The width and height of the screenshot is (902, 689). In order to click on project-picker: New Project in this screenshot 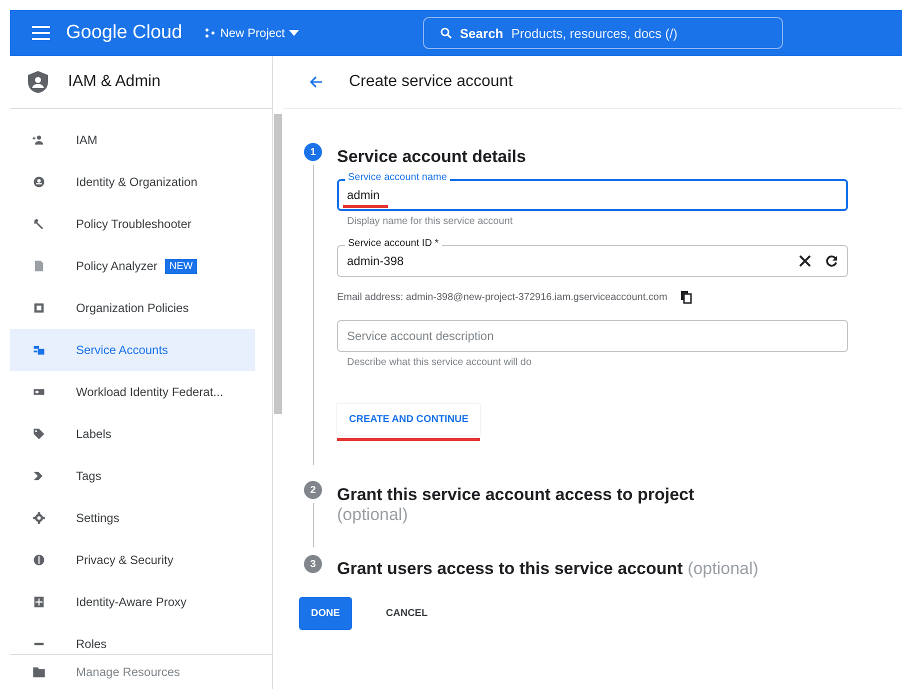, I will do `click(251, 33)`.